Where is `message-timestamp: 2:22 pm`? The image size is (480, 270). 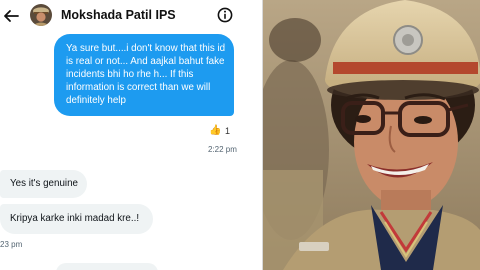
message-timestamp: 2:22 pm is located at coordinates (222, 149).